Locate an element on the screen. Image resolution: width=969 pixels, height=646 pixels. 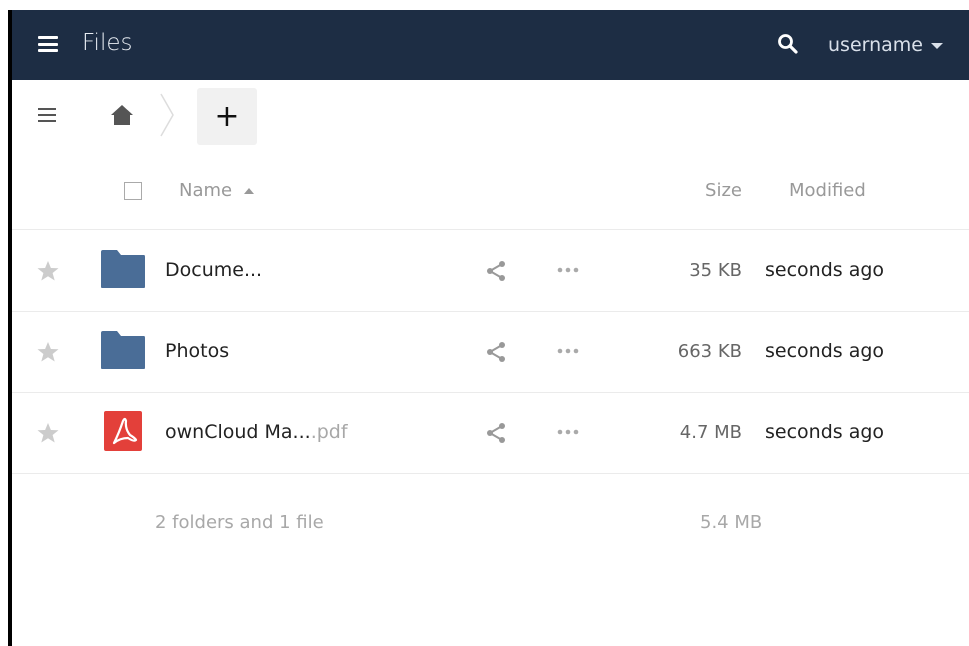
window-edge is located at coordinates (6, 323).